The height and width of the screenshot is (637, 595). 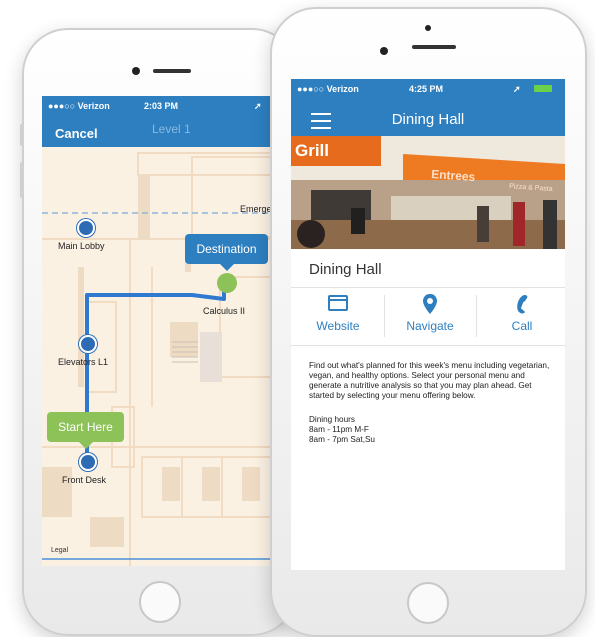 I want to click on legal-link: Legal, so click(x=59, y=550).